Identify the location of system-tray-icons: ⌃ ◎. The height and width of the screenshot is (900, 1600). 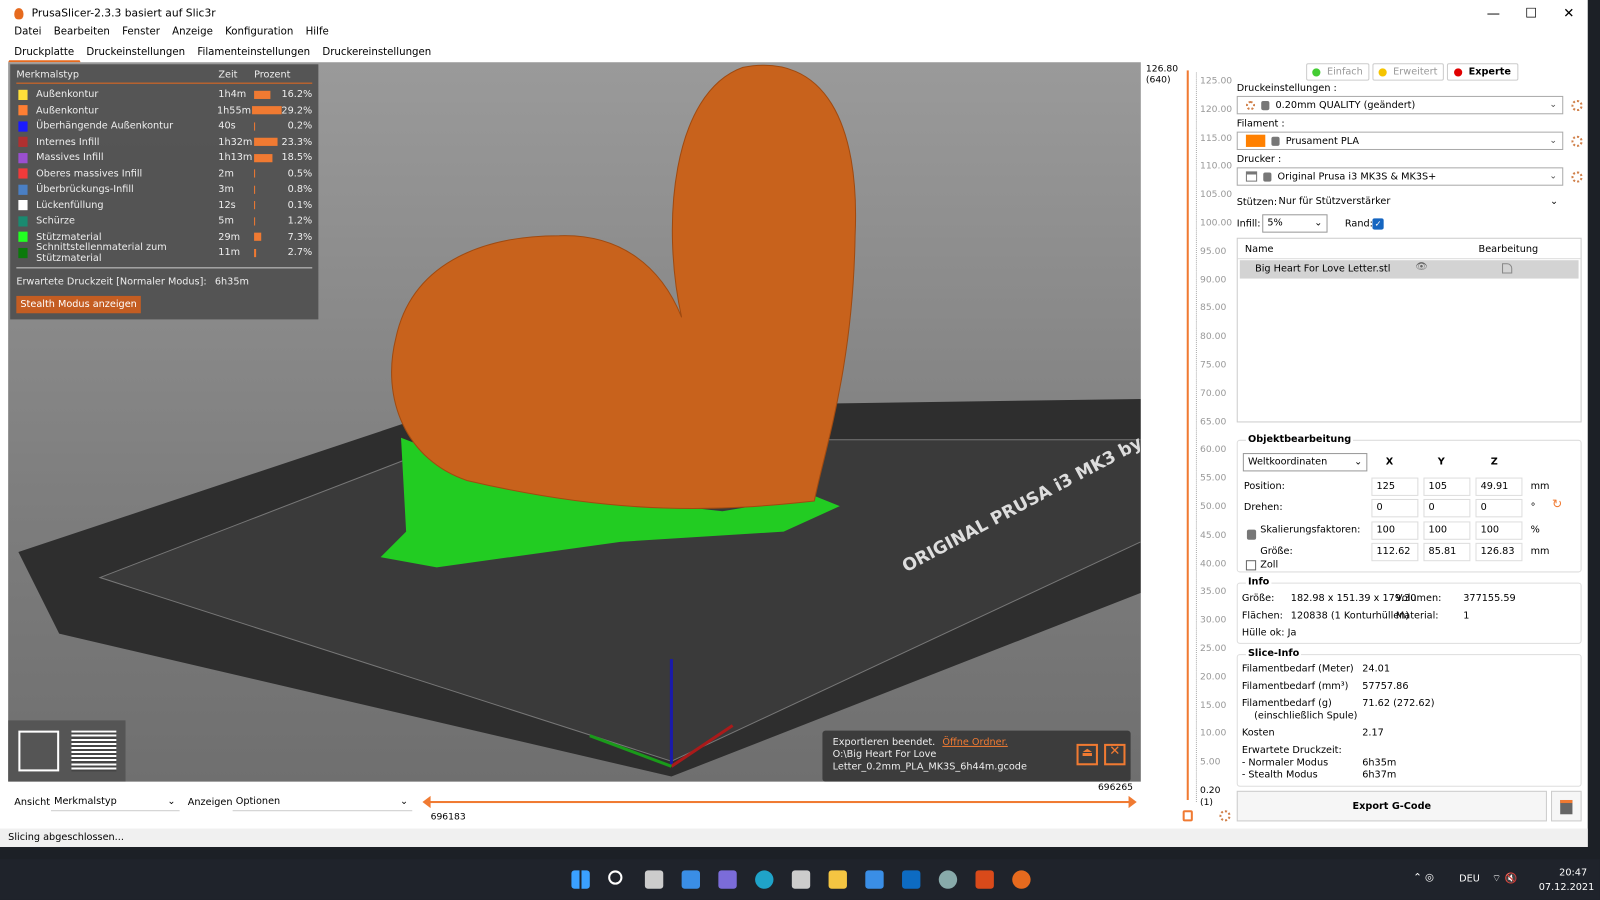
(1423, 877).